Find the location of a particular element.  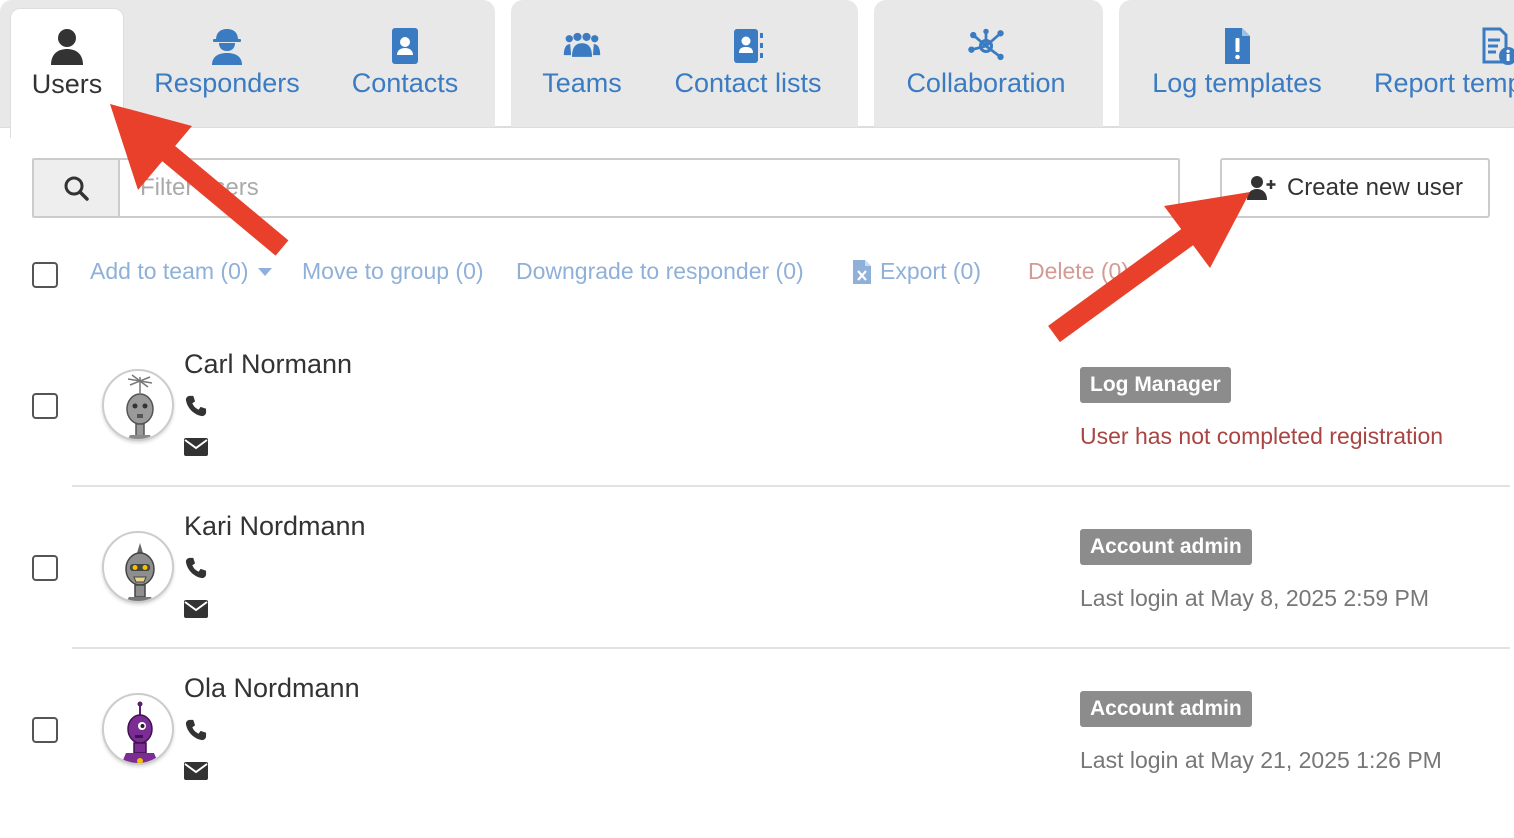

move-to-group-label: Move to group (0) is located at coordinates (393, 271).